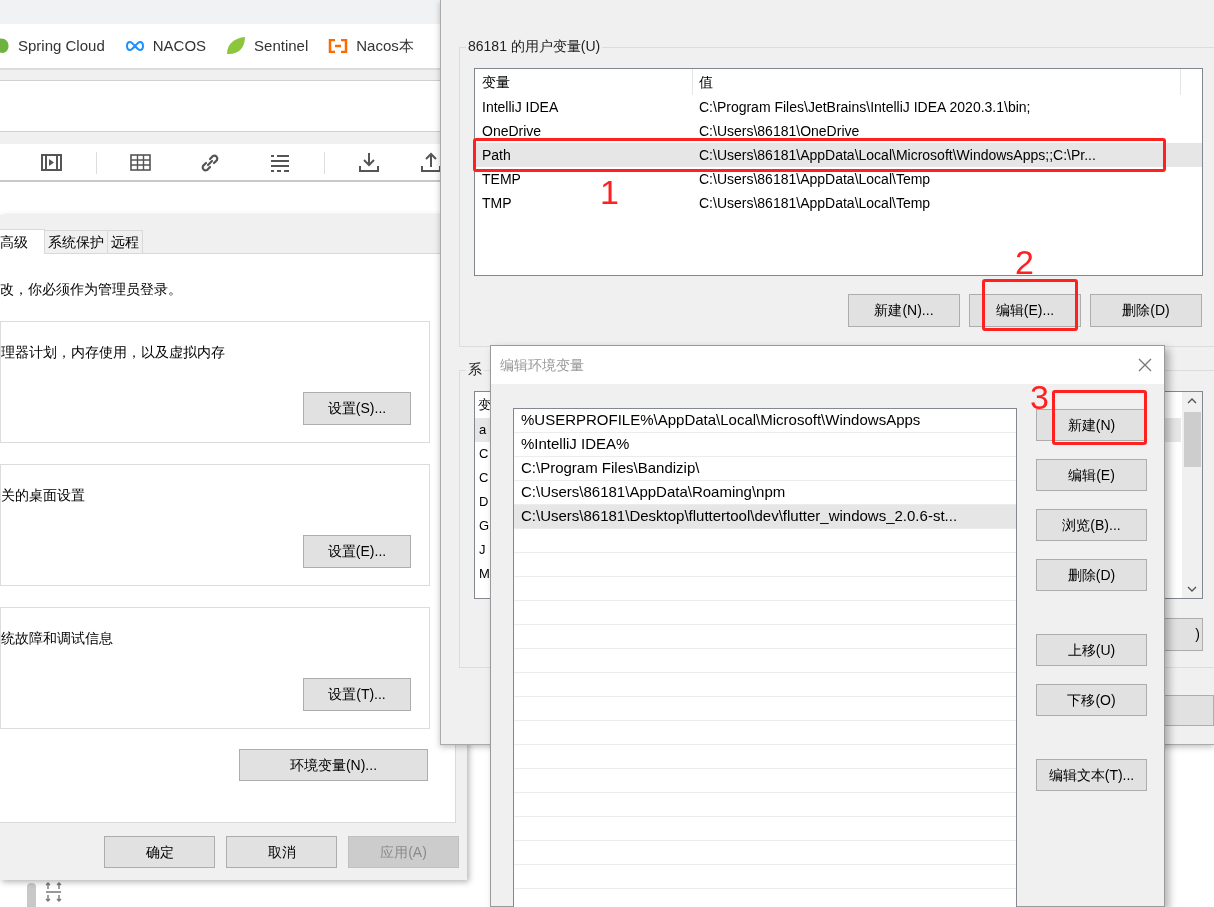  I want to click on group-description: 统故障和调试信息, so click(57, 638).